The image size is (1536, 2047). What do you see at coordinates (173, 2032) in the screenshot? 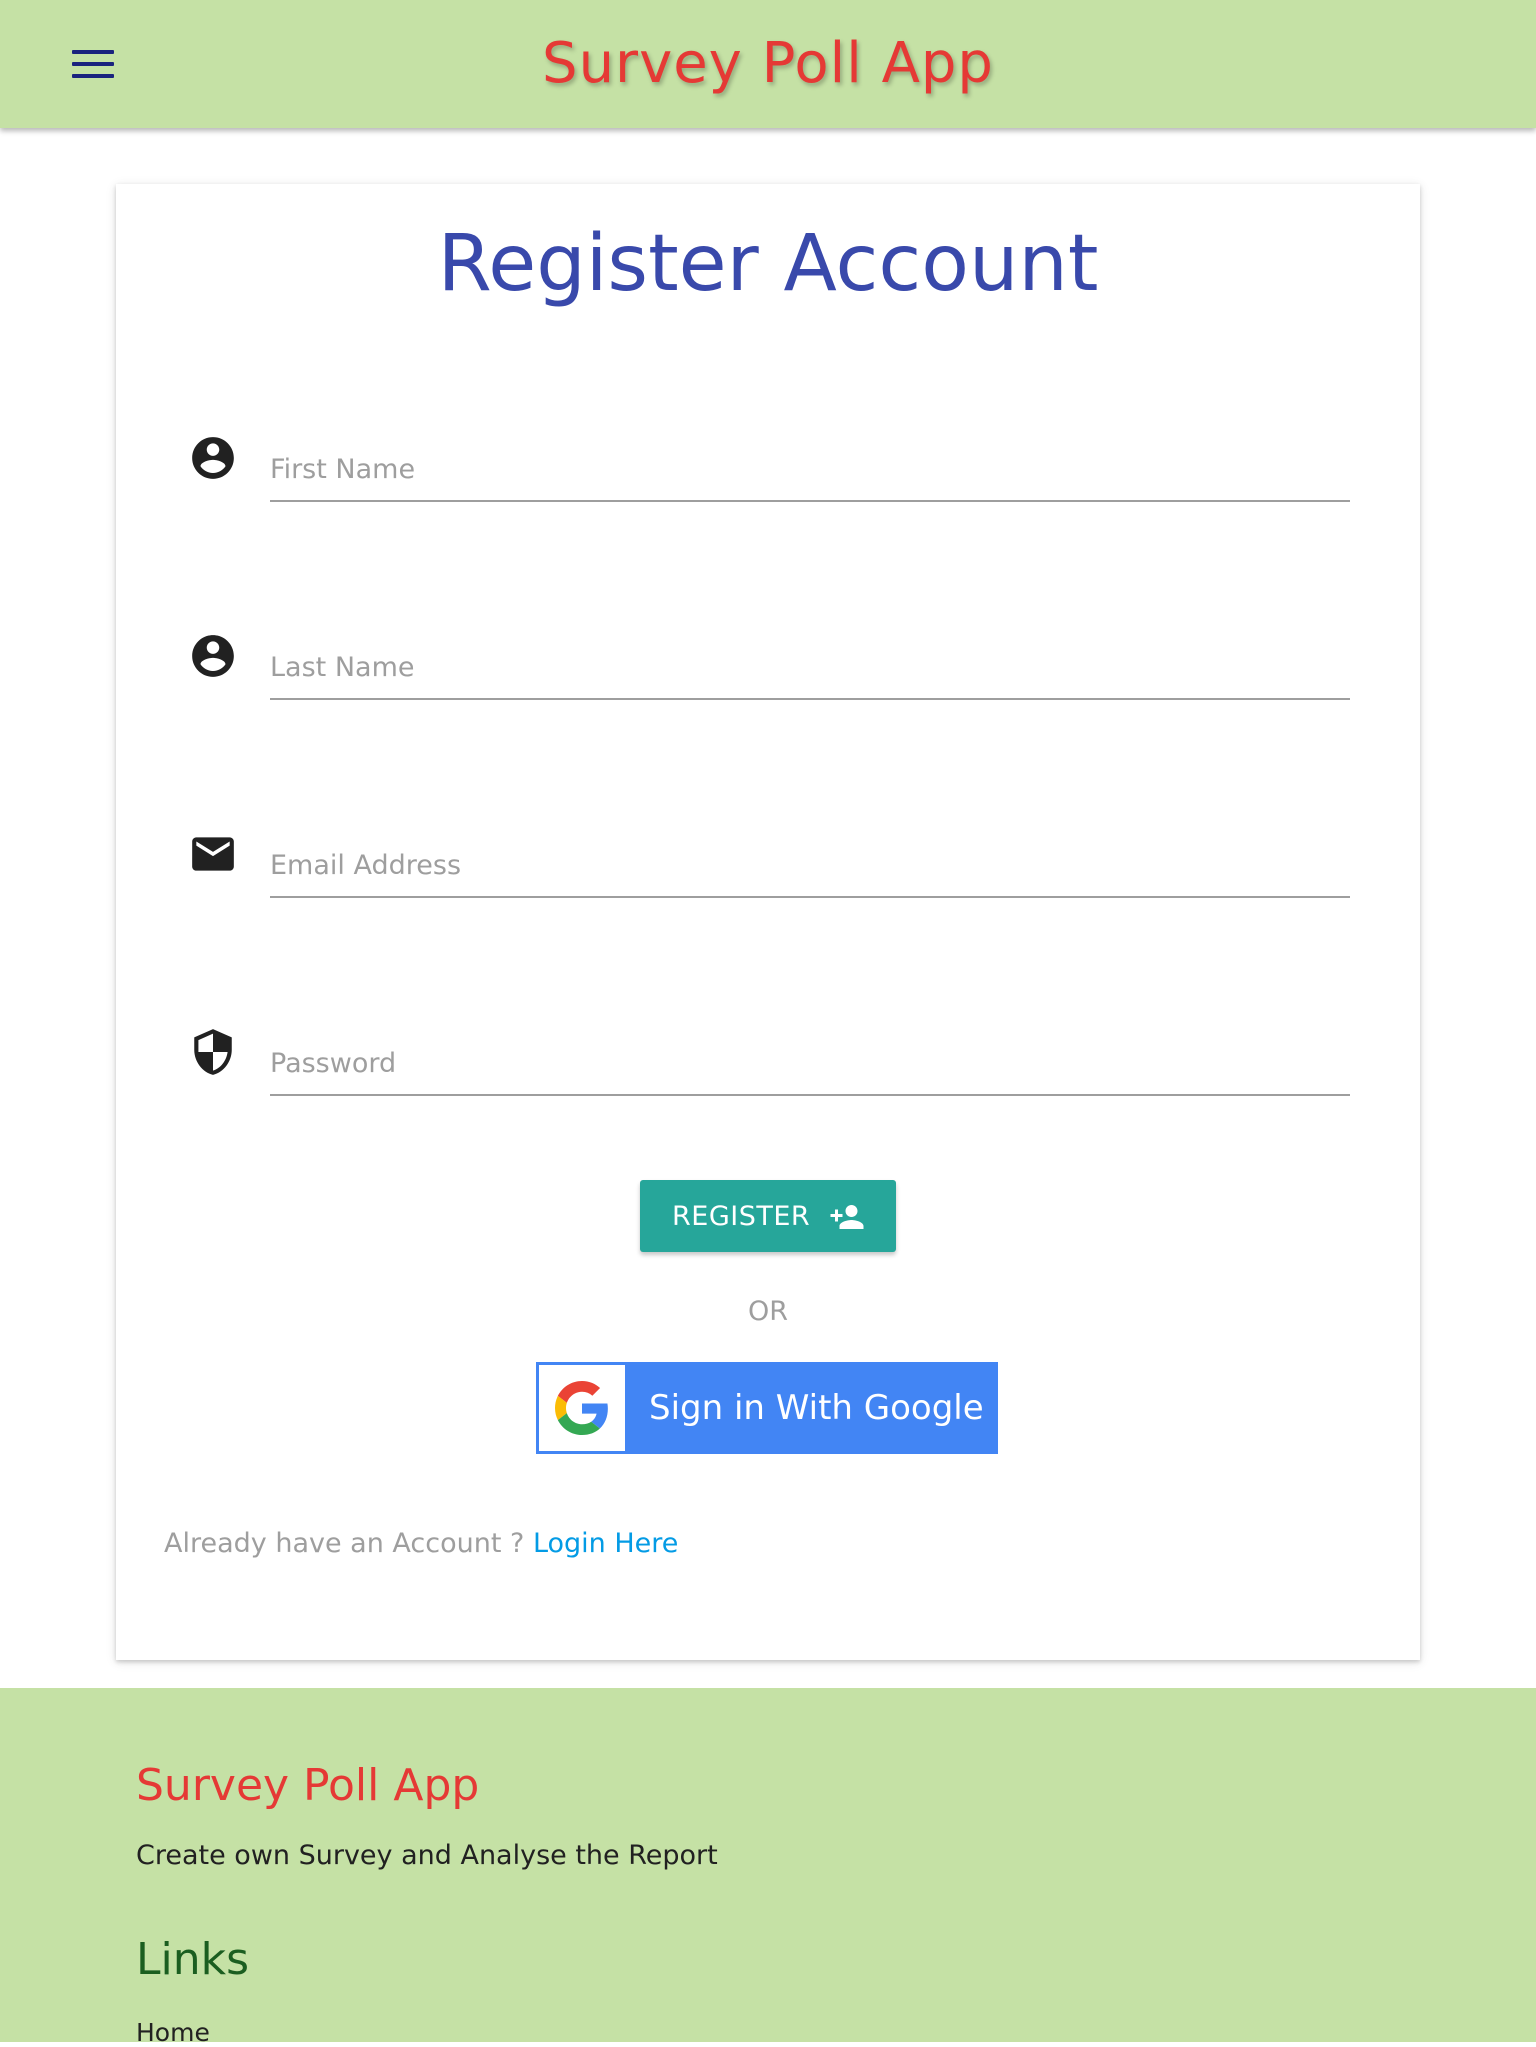
I see `footer-link-home: Home` at bounding box center [173, 2032].